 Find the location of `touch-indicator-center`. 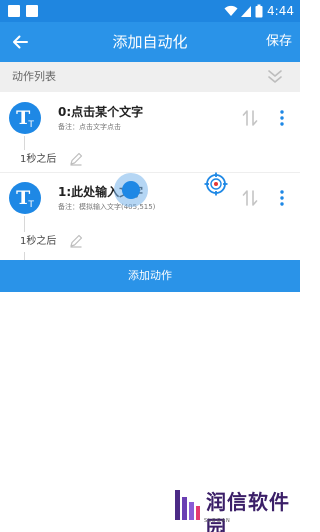

touch-indicator-center is located at coordinates (131, 190).